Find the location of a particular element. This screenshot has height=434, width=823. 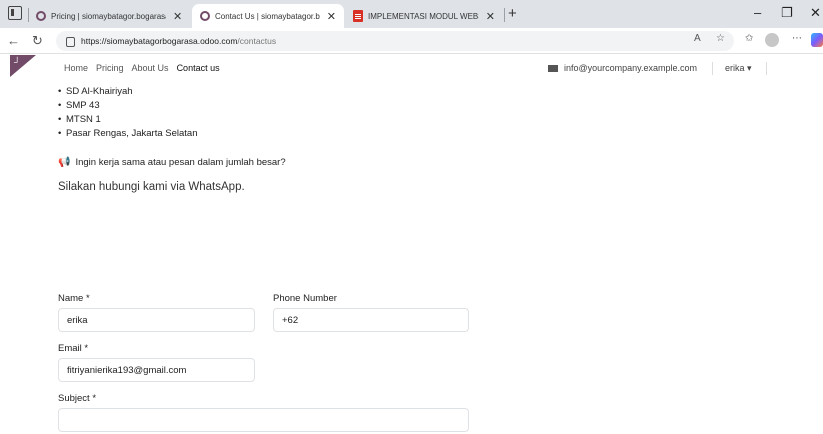

list-item: MTSN 1 is located at coordinates (128, 120).